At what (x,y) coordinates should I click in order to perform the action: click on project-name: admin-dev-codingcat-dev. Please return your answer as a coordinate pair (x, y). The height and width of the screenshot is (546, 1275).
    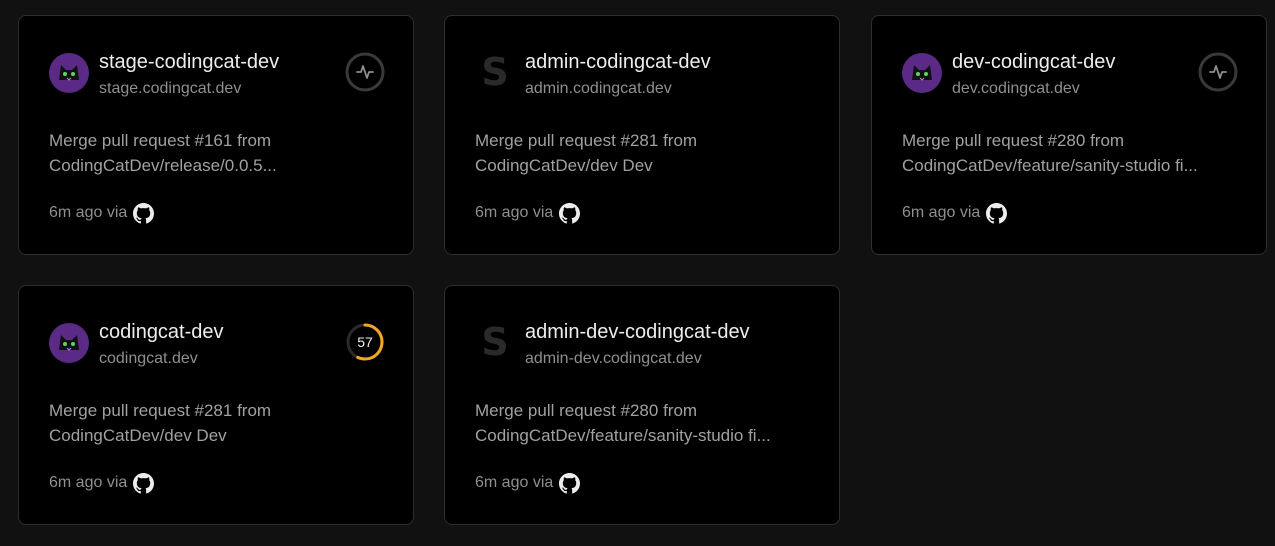
    Looking at the image, I should click on (637, 332).